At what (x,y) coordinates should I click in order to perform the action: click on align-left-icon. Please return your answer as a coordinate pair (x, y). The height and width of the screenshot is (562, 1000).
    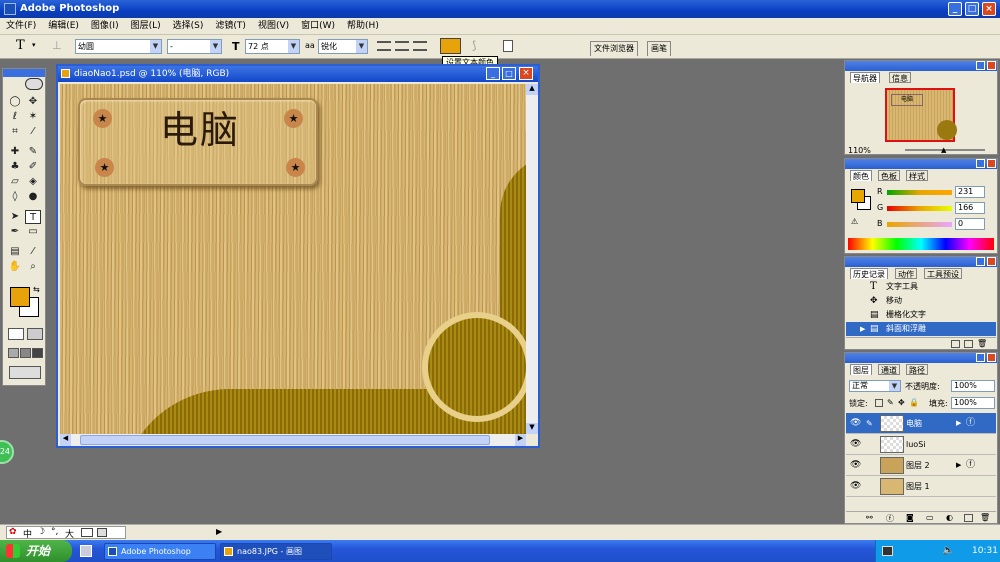
    Looking at the image, I should click on (384, 46).